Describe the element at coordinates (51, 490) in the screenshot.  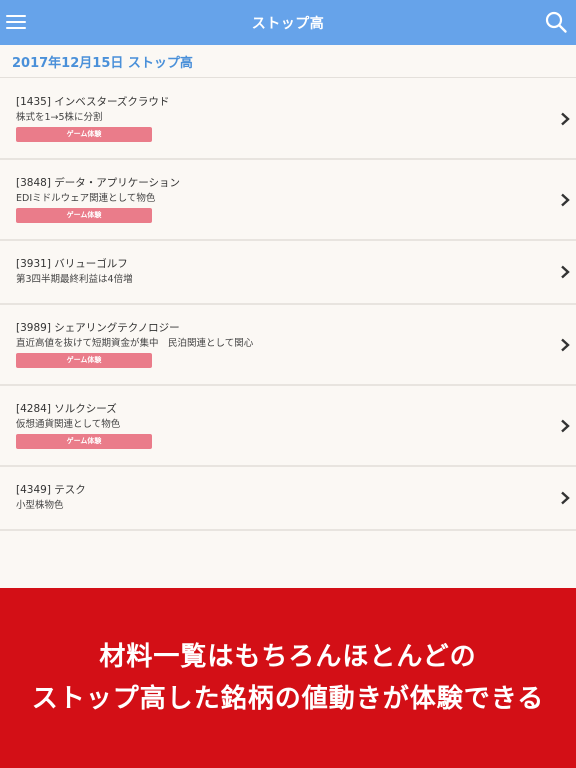
I see `stock-name: [4349] テスク` at that location.